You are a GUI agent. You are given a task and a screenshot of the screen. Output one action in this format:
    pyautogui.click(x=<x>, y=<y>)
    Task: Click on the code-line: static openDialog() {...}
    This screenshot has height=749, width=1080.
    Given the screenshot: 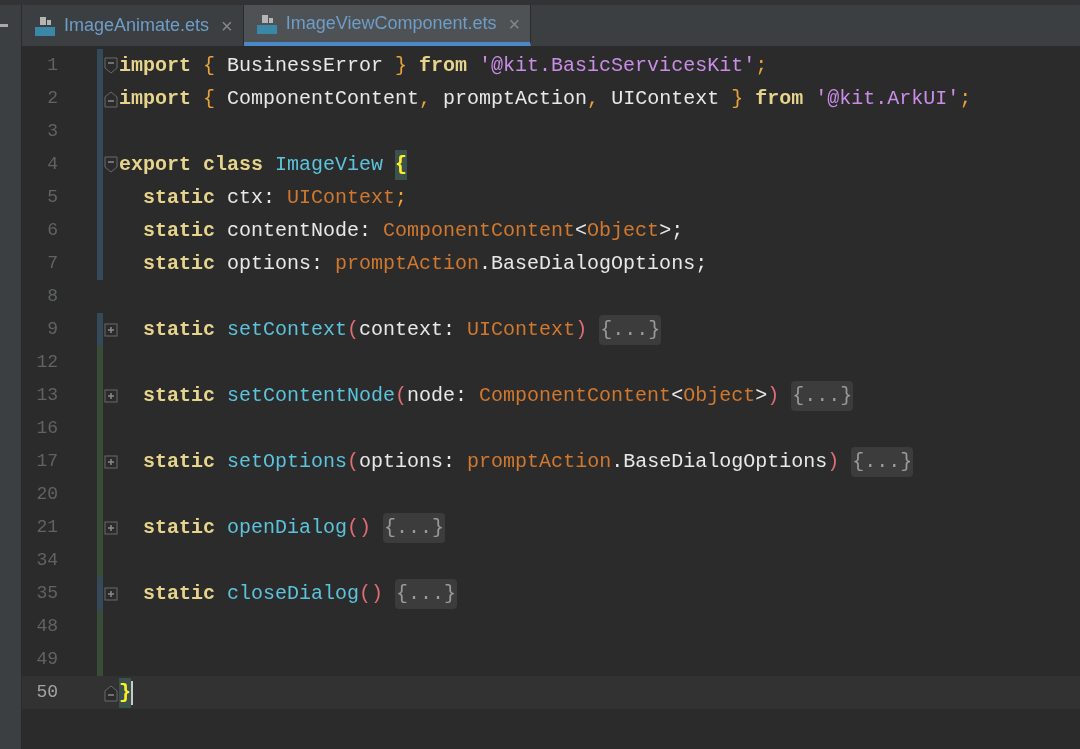 What is the action you would take?
    pyautogui.click(x=282, y=527)
    